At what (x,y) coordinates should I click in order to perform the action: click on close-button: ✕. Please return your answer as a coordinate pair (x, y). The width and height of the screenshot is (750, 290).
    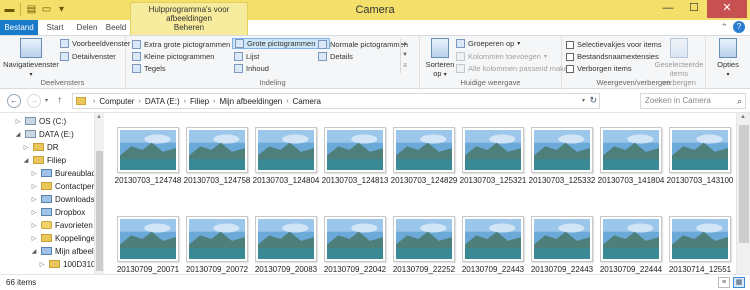
    Looking at the image, I should click on (727, 9).